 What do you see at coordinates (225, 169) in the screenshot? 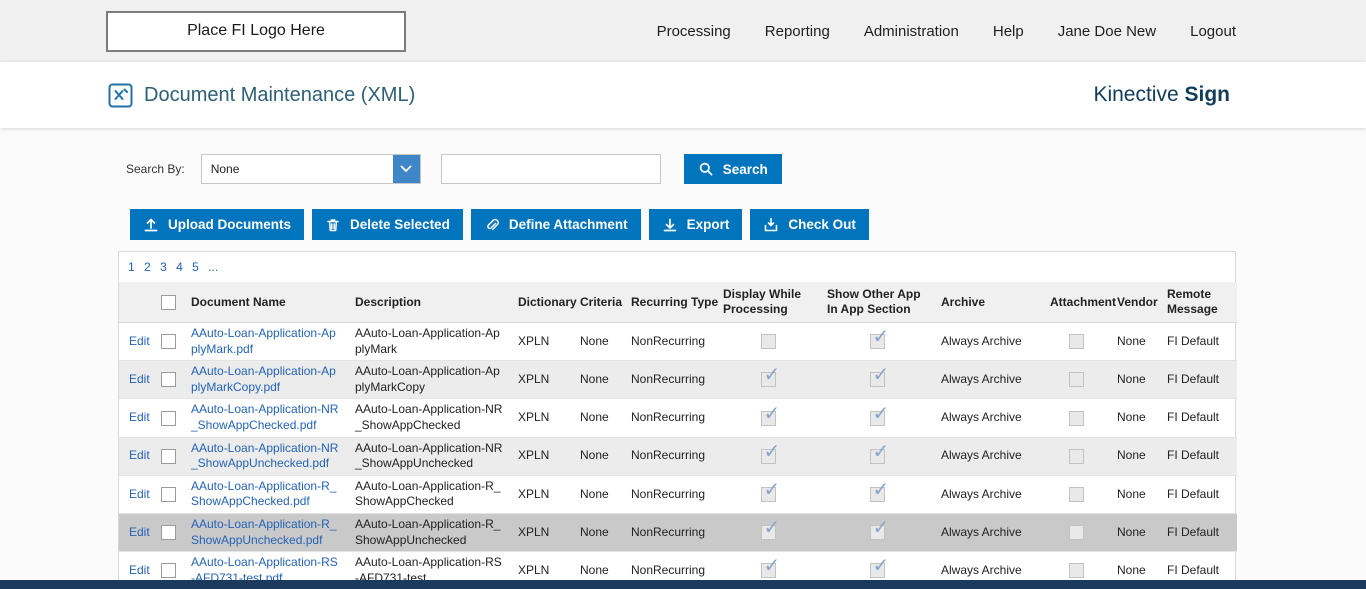
I see `dropdown-selected-value: None` at bounding box center [225, 169].